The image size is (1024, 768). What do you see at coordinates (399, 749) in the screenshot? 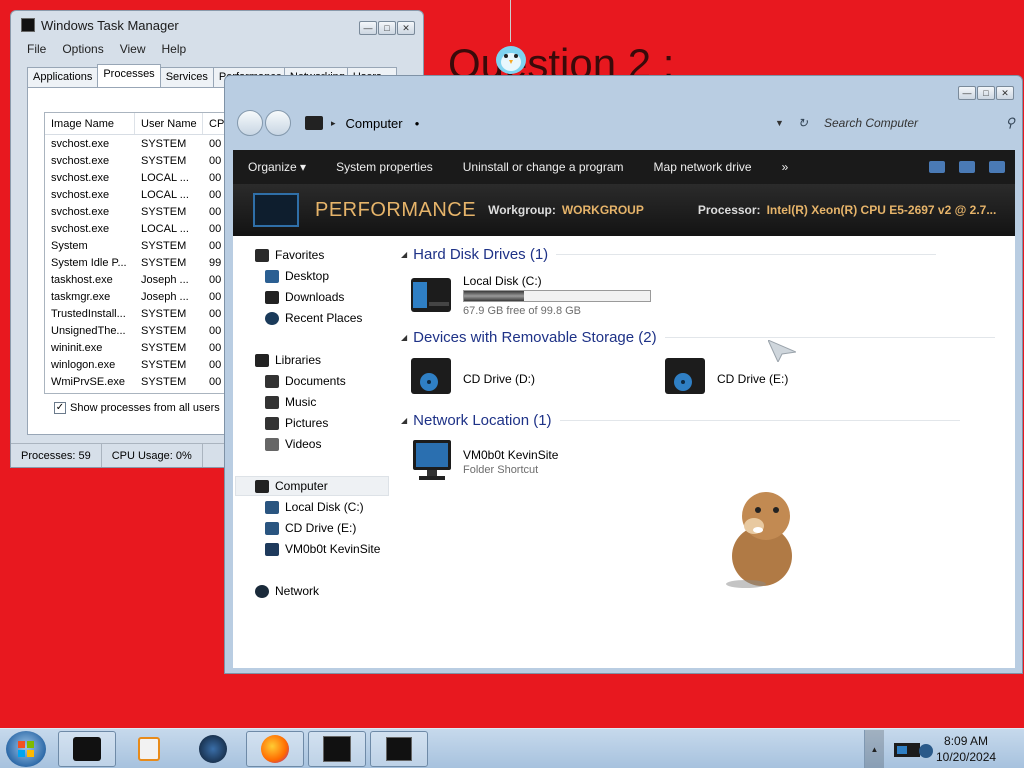
I see `taskbar-notepad-button` at bounding box center [399, 749].